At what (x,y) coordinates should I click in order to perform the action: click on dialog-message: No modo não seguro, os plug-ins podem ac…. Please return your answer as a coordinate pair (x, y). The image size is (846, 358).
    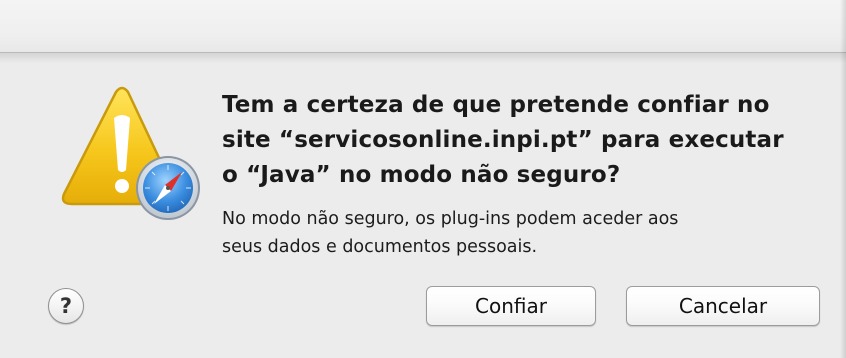
    Looking at the image, I should click on (450, 233).